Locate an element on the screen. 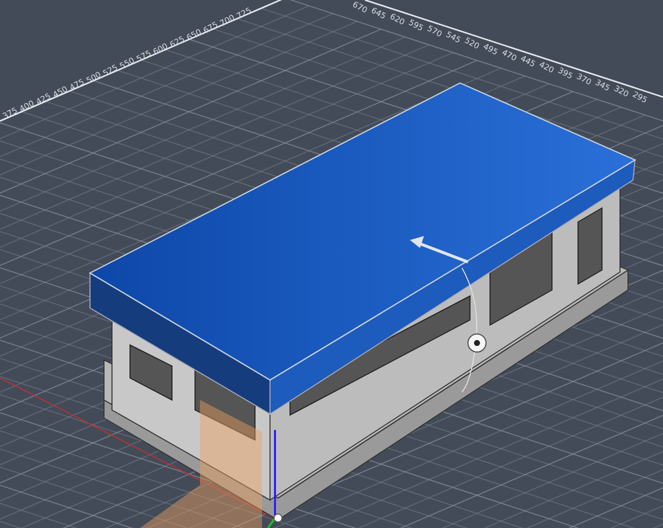 The width and height of the screenshot is (663, 528). ruler-label: 400 is located at coordinates (27, 106).